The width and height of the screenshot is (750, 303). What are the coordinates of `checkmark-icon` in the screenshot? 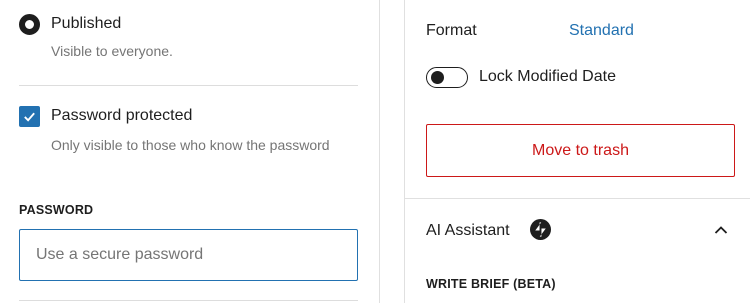 It's located at (29, 117).